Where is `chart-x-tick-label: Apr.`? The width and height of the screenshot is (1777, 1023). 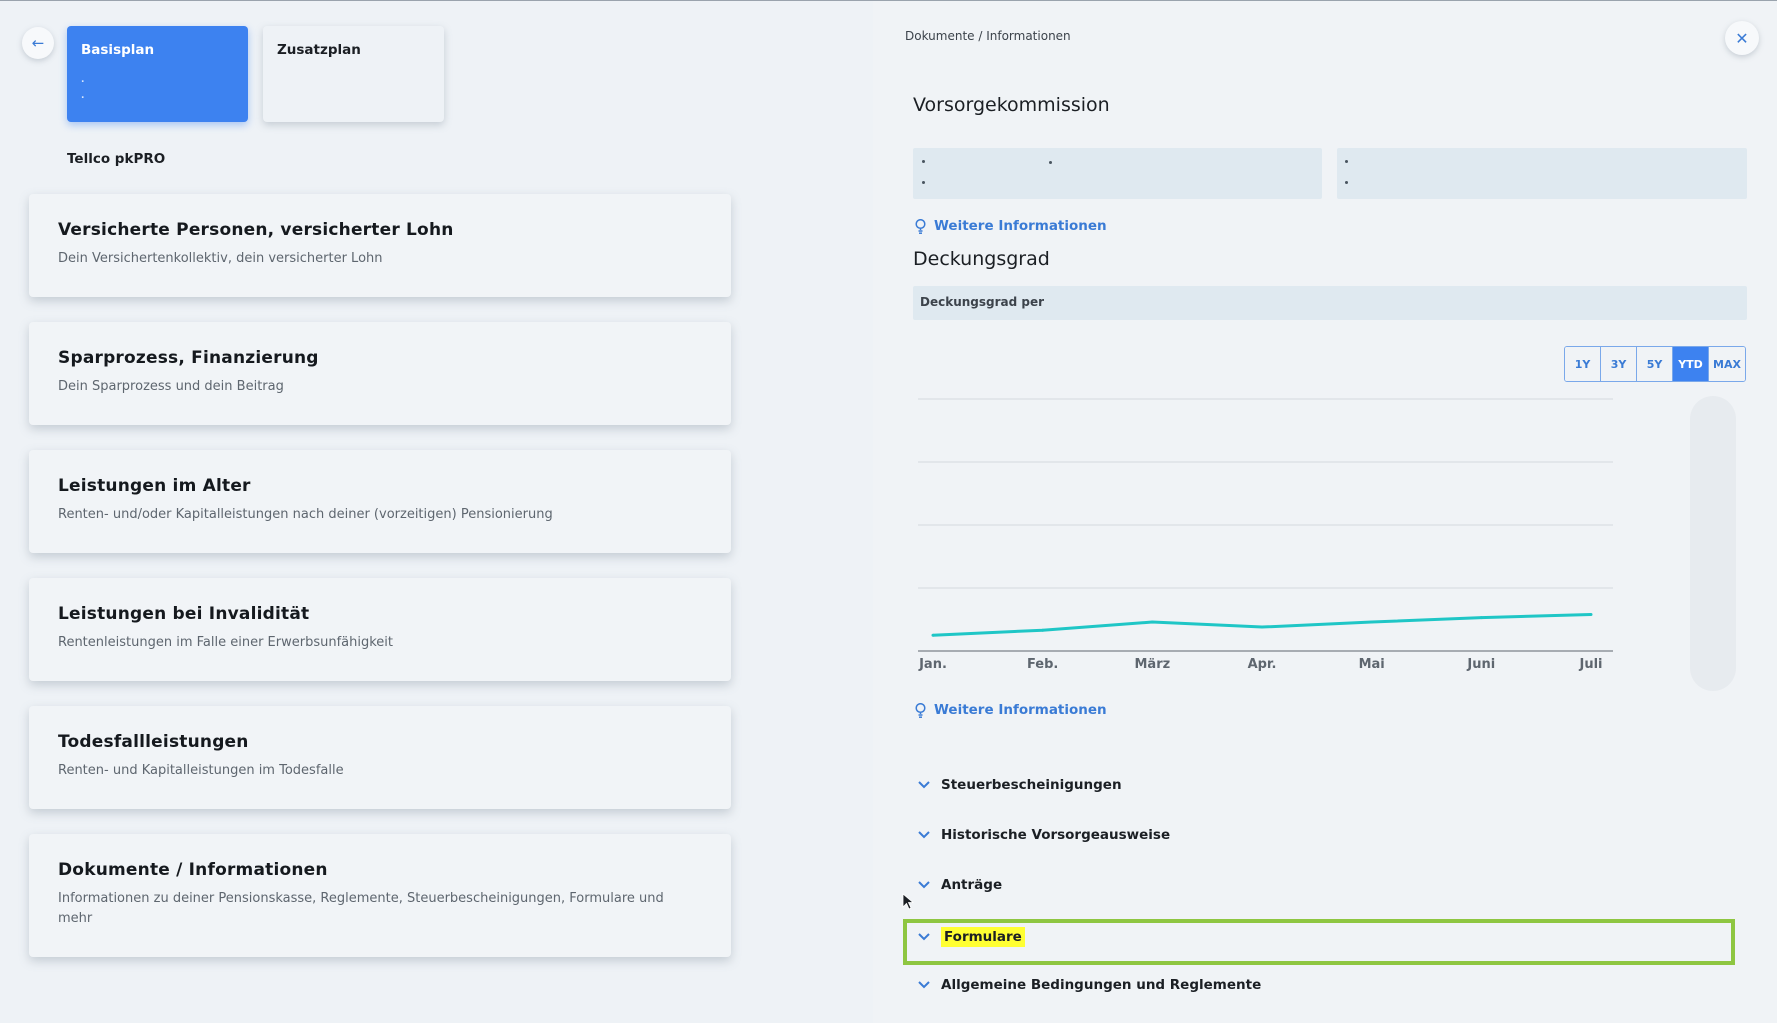 chart-x-tick-label: Apr. is located at coordinates (1262, 664).